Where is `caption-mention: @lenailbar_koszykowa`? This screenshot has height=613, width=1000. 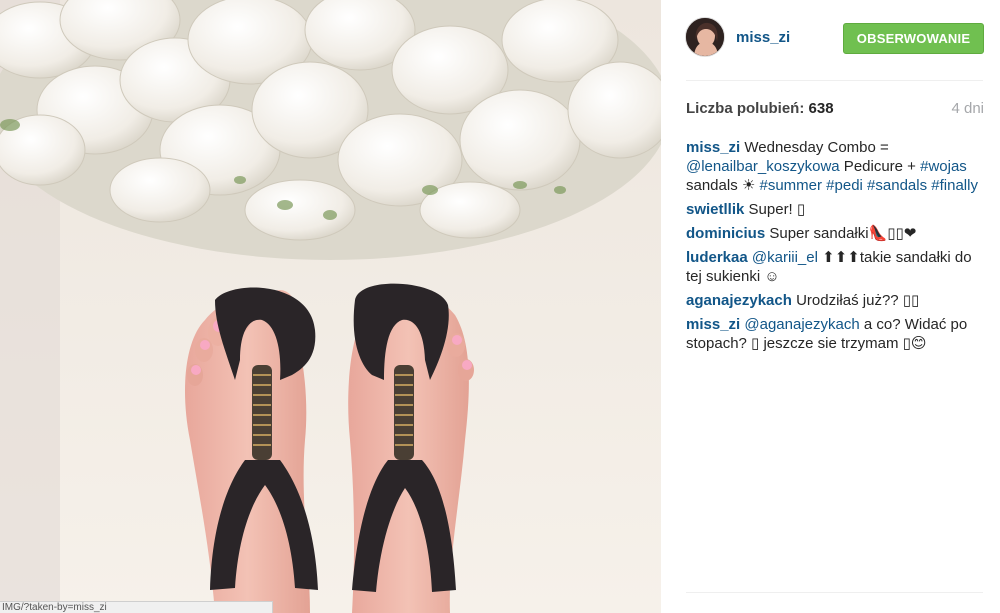
caption-mention: @lenailbar_koszykowa is located at coordinates (763, 166).